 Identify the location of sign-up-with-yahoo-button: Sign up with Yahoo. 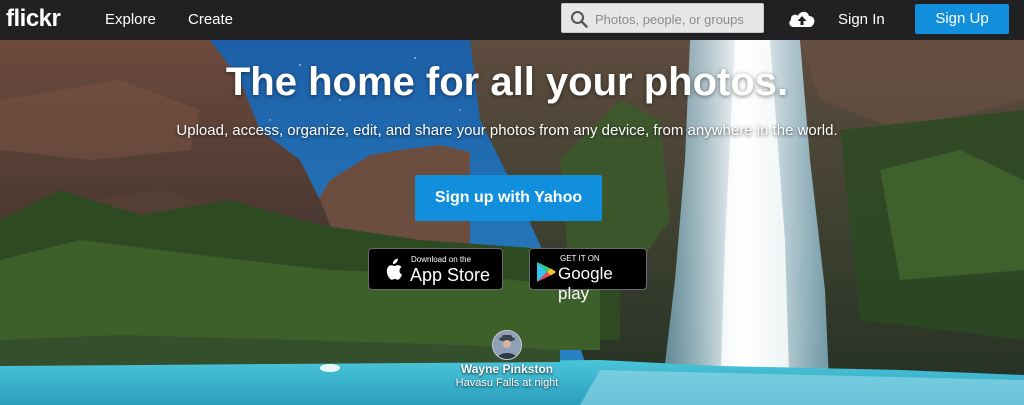
(508, 198).